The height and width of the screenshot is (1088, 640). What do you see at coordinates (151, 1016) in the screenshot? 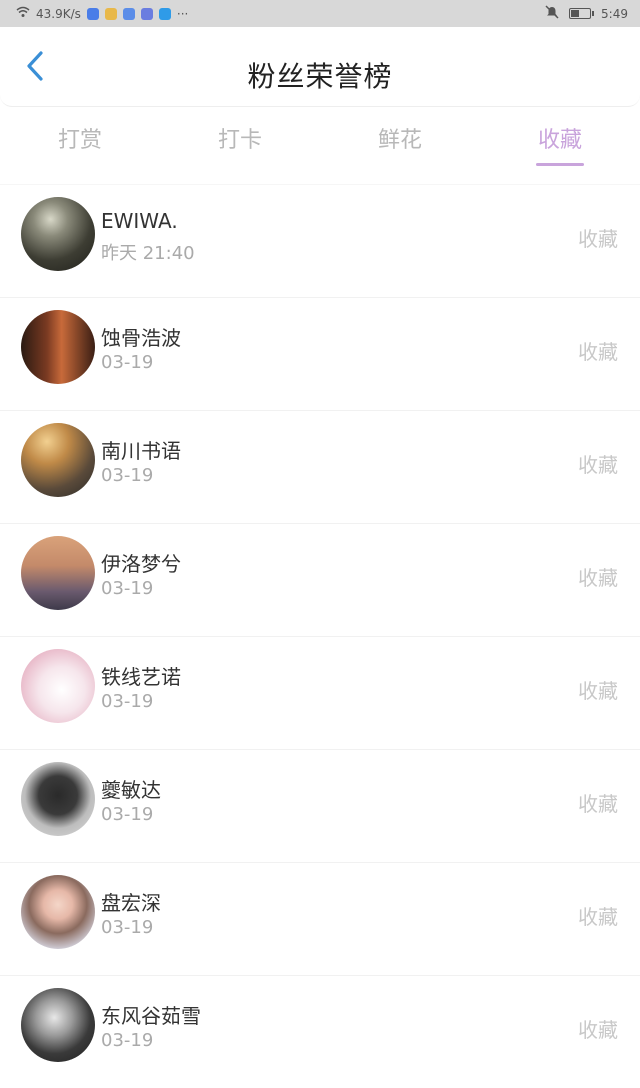
I see `fan-name: 东风谷茹雪` at bounding box center [151, 1016].